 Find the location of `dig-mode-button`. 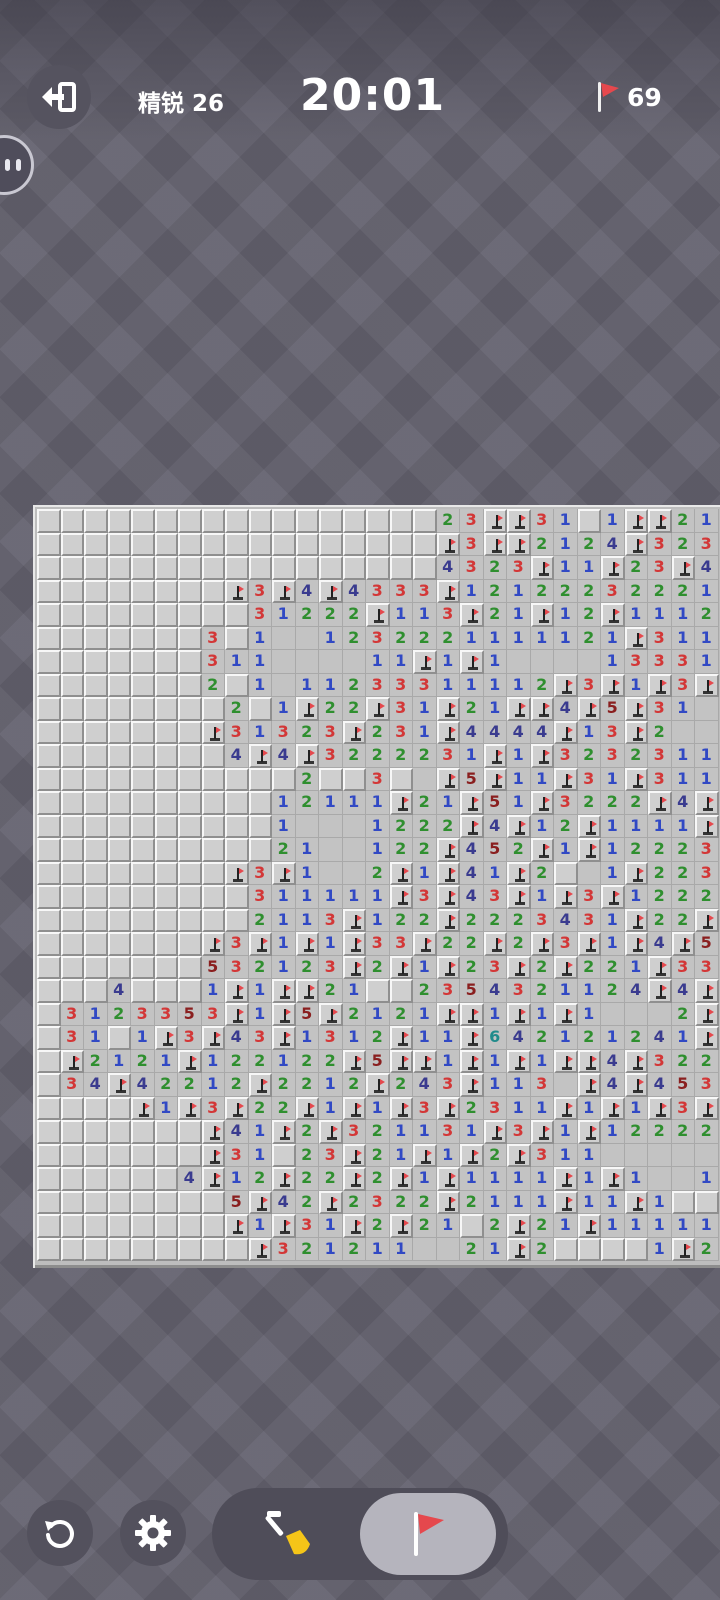

dig-mode-button is located at coordinates (288, 1534).